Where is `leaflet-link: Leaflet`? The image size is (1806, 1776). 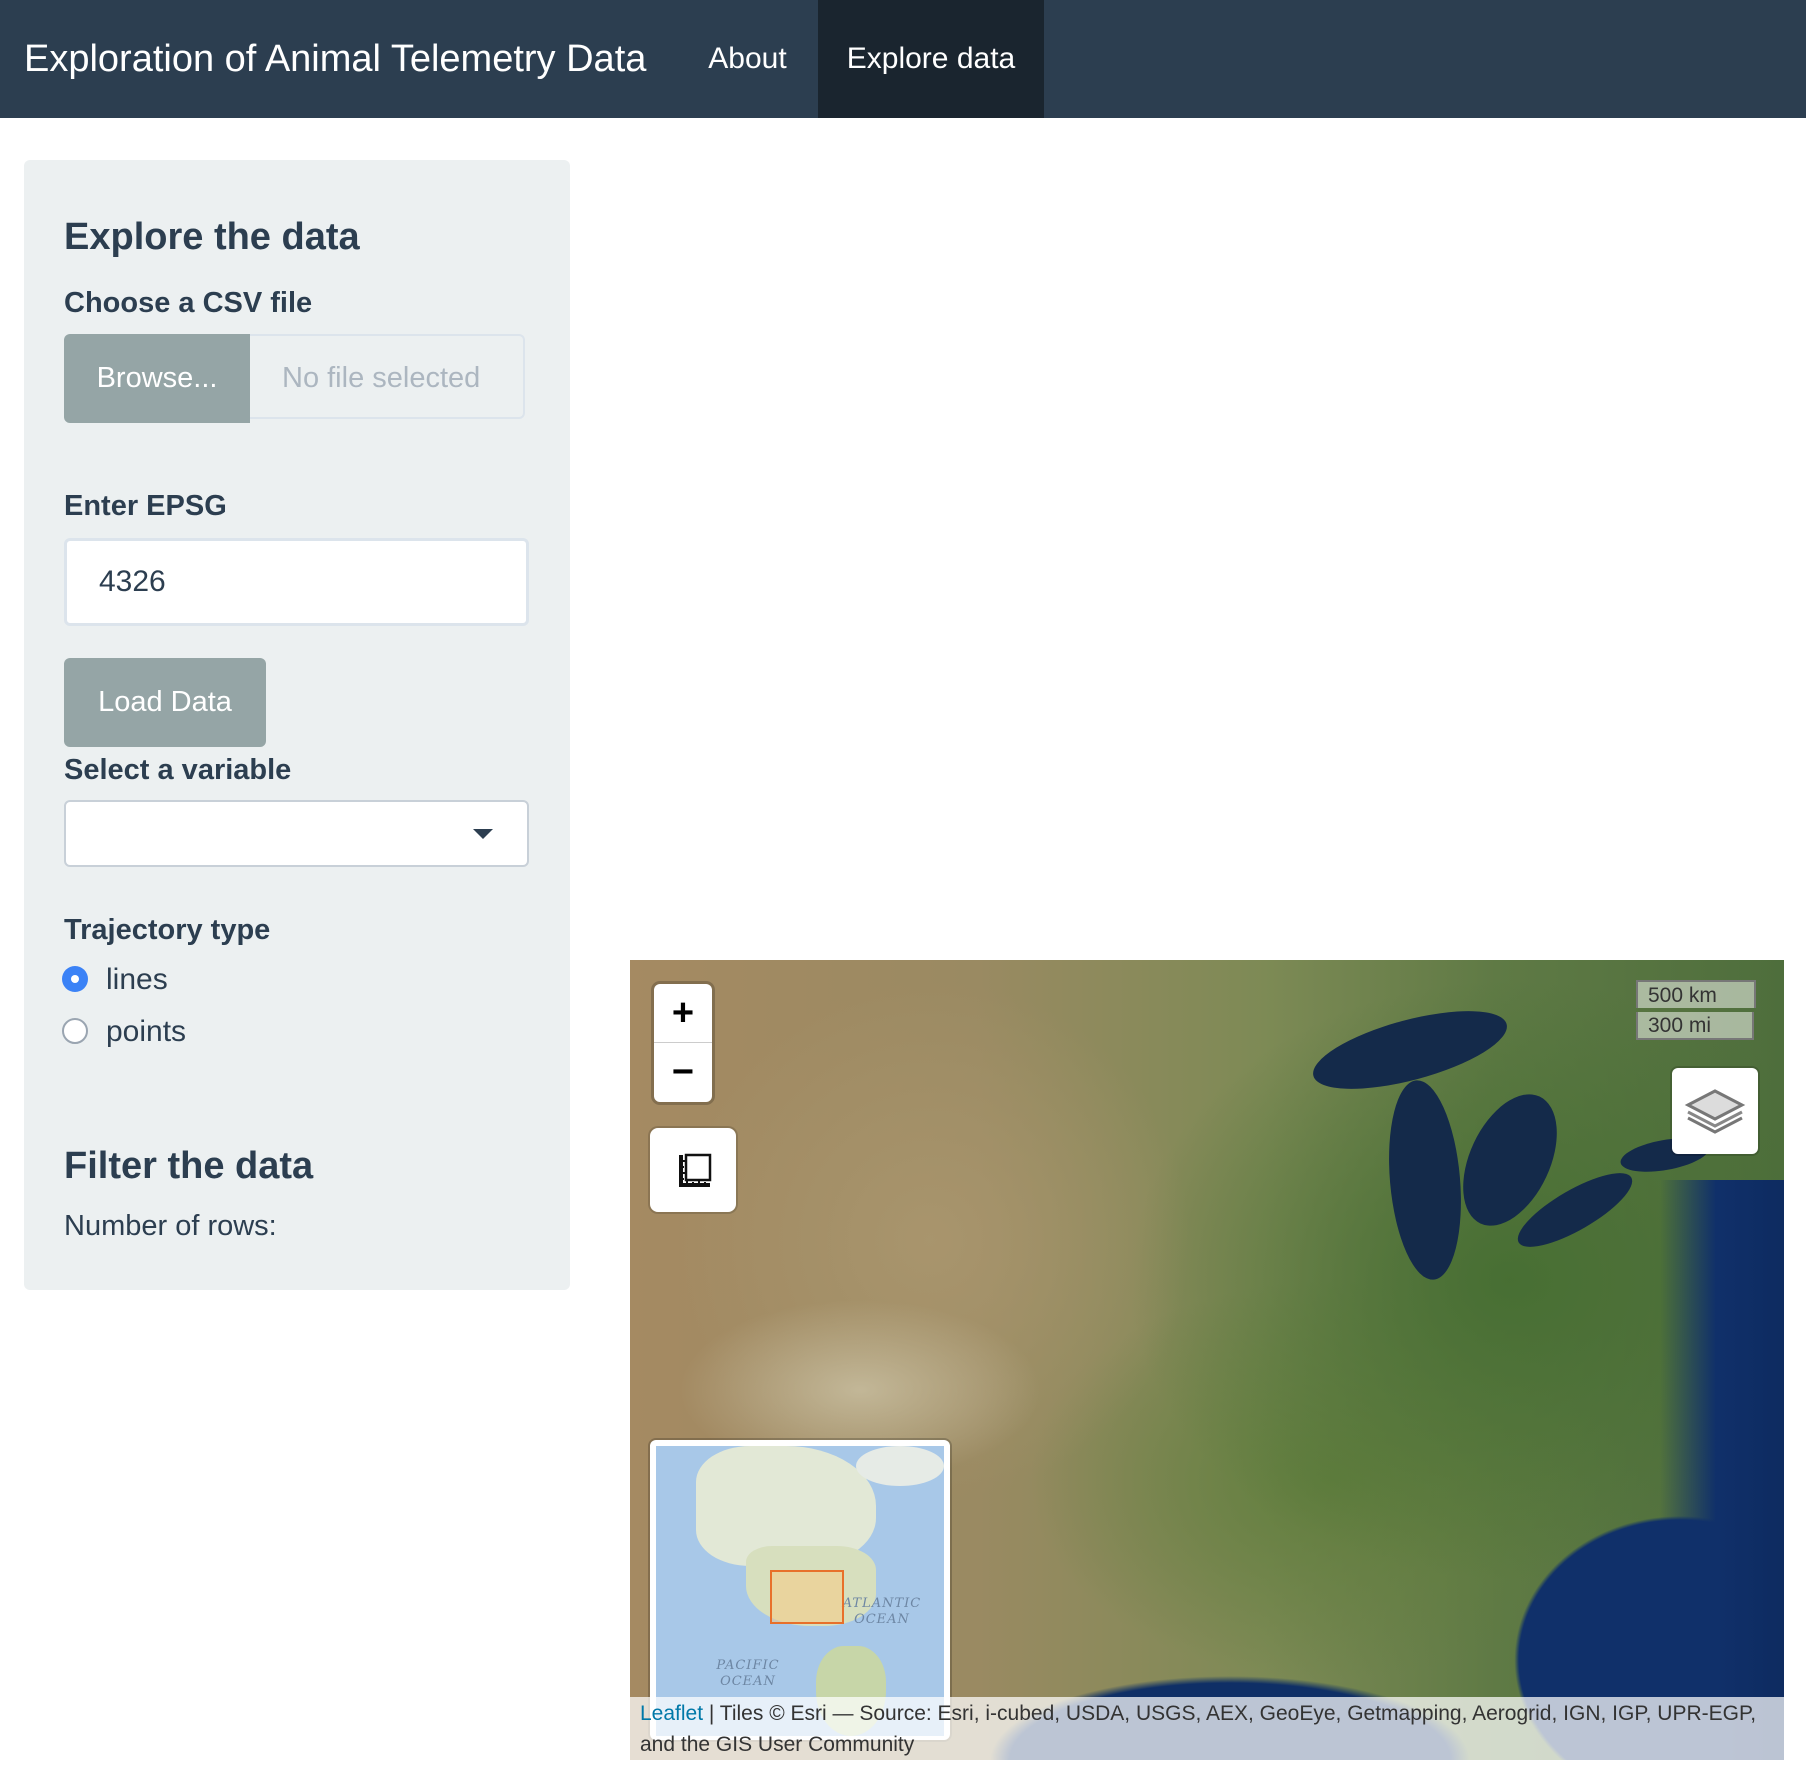
leaflet-link: Leaflet is located at coordinates (671, 1713).